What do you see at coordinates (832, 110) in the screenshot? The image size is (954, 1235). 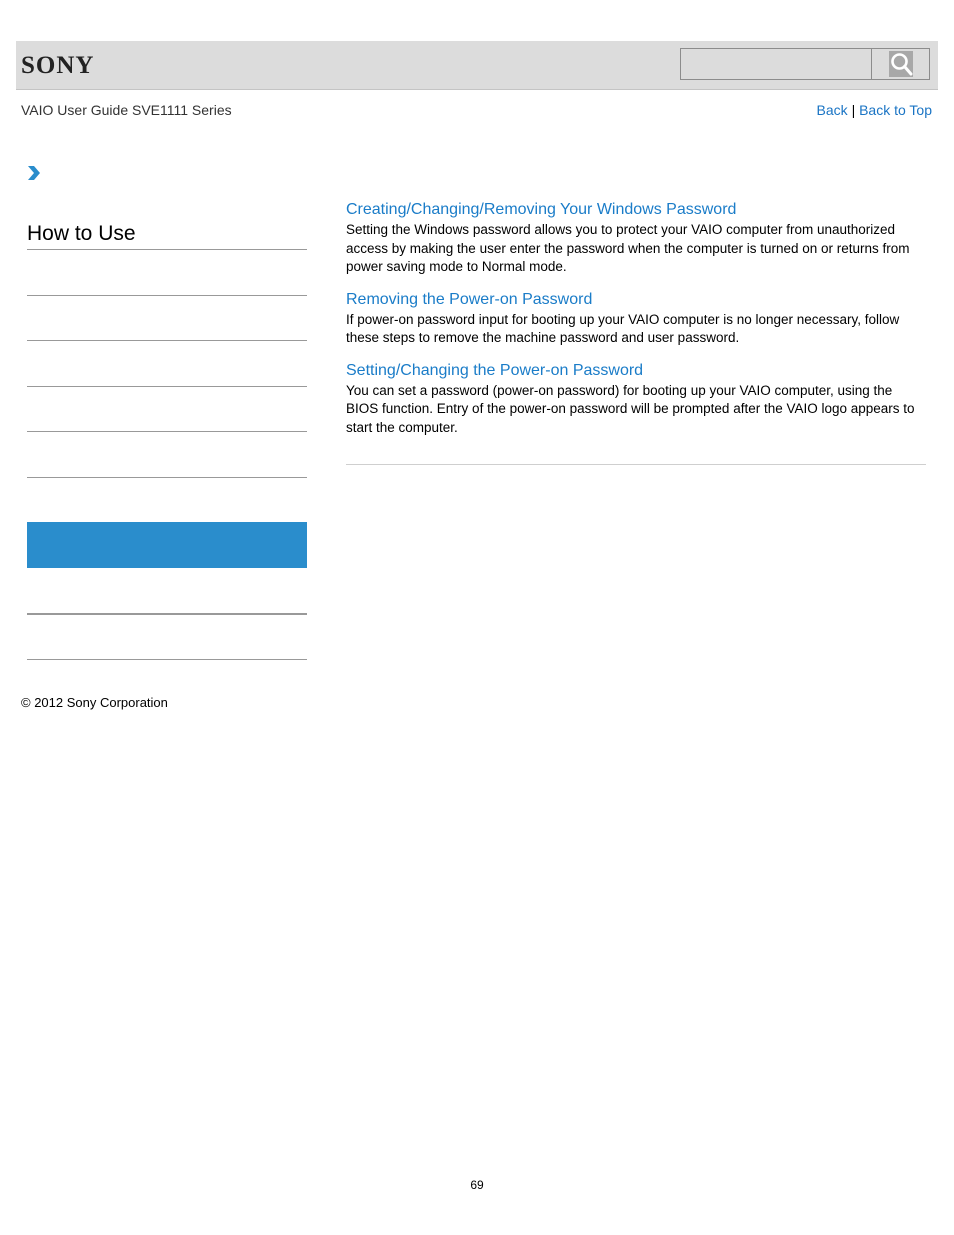 I see `back-link: Back` at bounding box center [832, 110].